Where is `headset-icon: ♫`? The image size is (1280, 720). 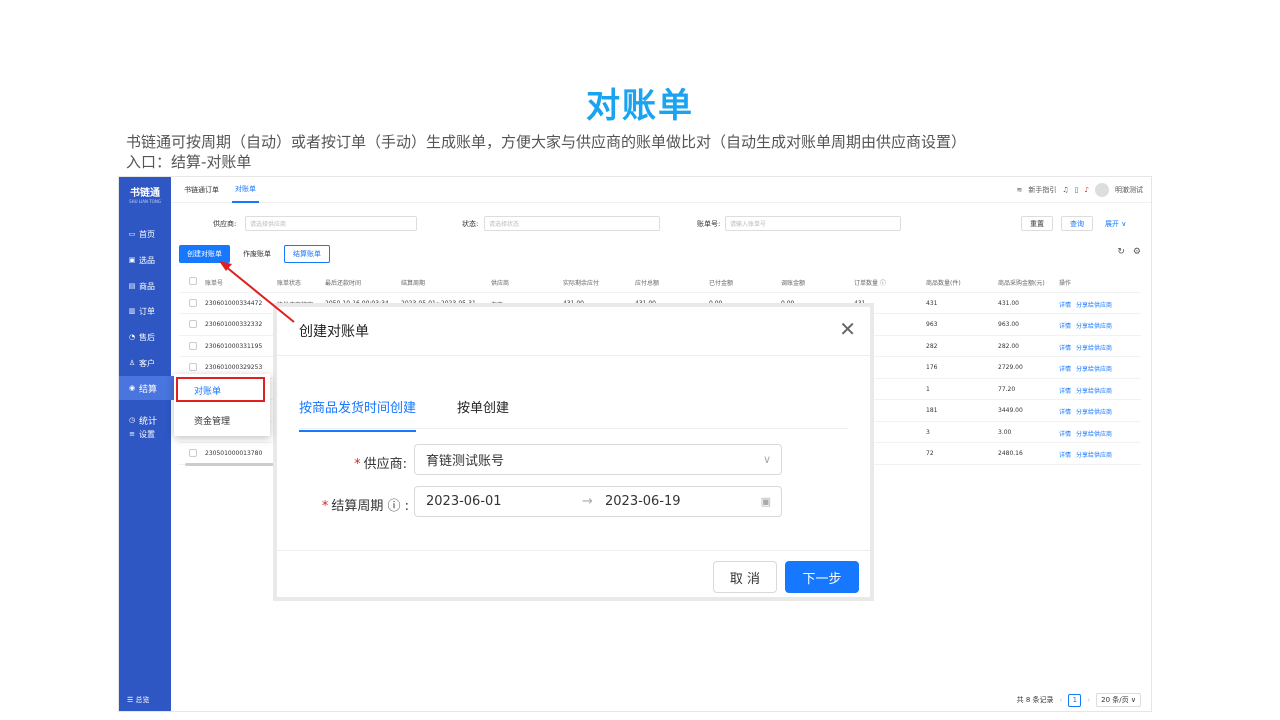 headset-icon: ♫ is located at coordinates (1065, 190).